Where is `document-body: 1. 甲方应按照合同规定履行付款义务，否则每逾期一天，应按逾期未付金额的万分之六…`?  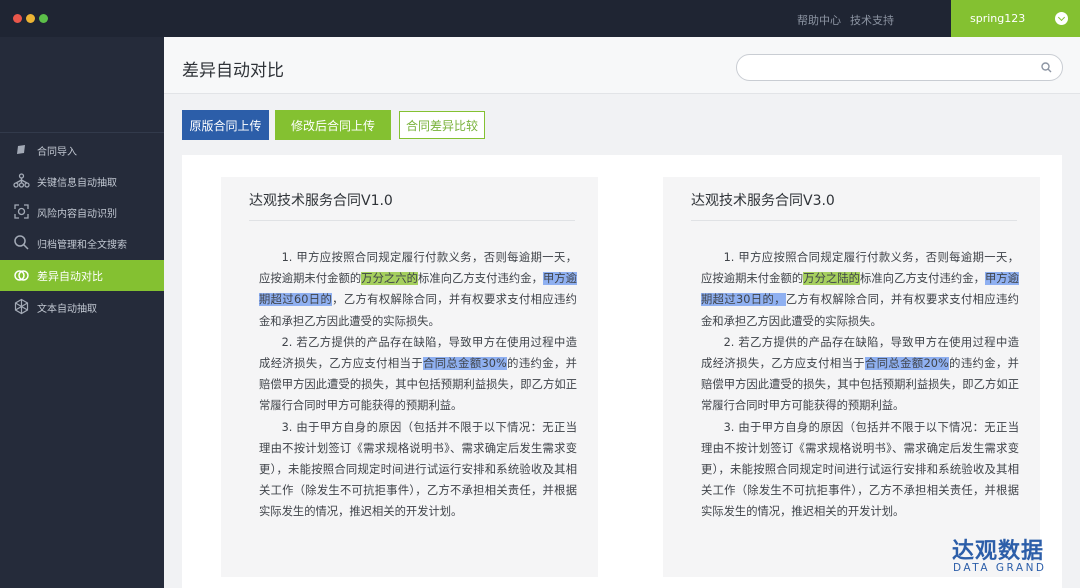 document-body: 1. 甲方应按照合同规定履行付款义务，否则每逾期一天，应按逾期未付金额的万分之六… is located at coordinates (418, 385).